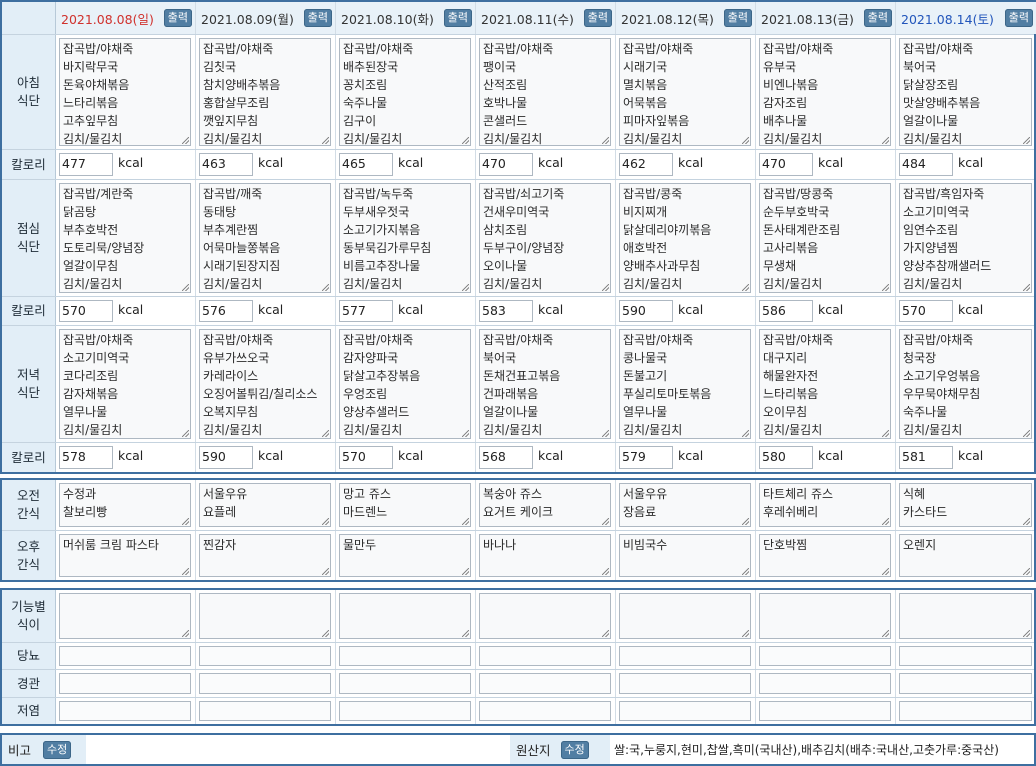 Image resolution: width=1036 pixels, height=766 pixels. I want to click on calorie-input: 578, so click(86, 457).